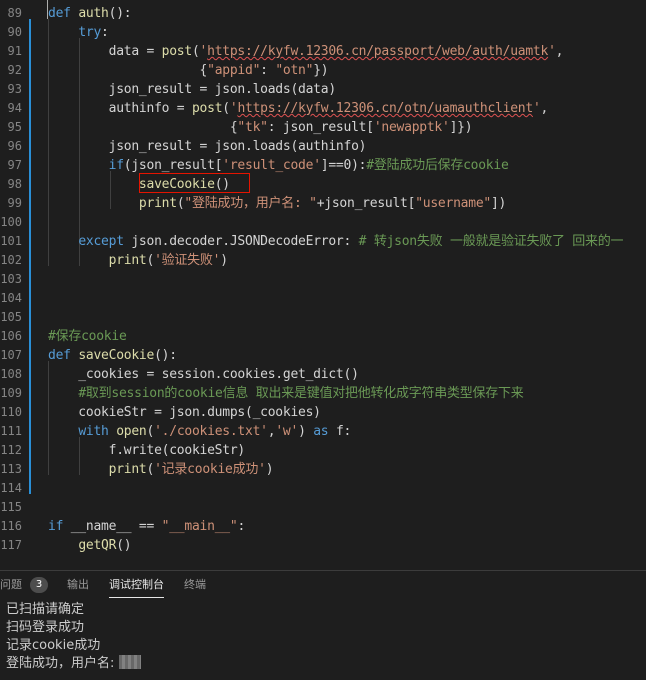  Describe the element at coordinates (11, 393) in the screenshot. I see `line-number: 109` at that location.